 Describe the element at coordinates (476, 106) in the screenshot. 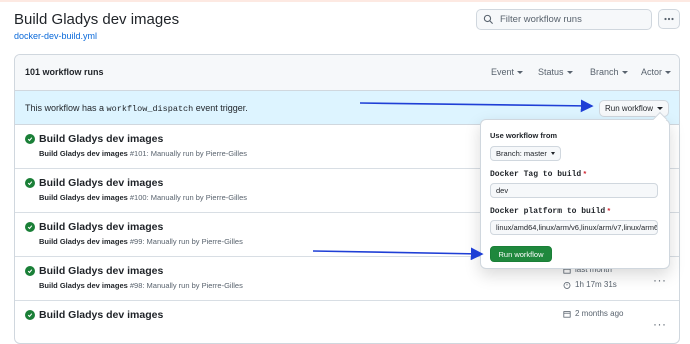

I see `arrow-to-run-button` at that location.